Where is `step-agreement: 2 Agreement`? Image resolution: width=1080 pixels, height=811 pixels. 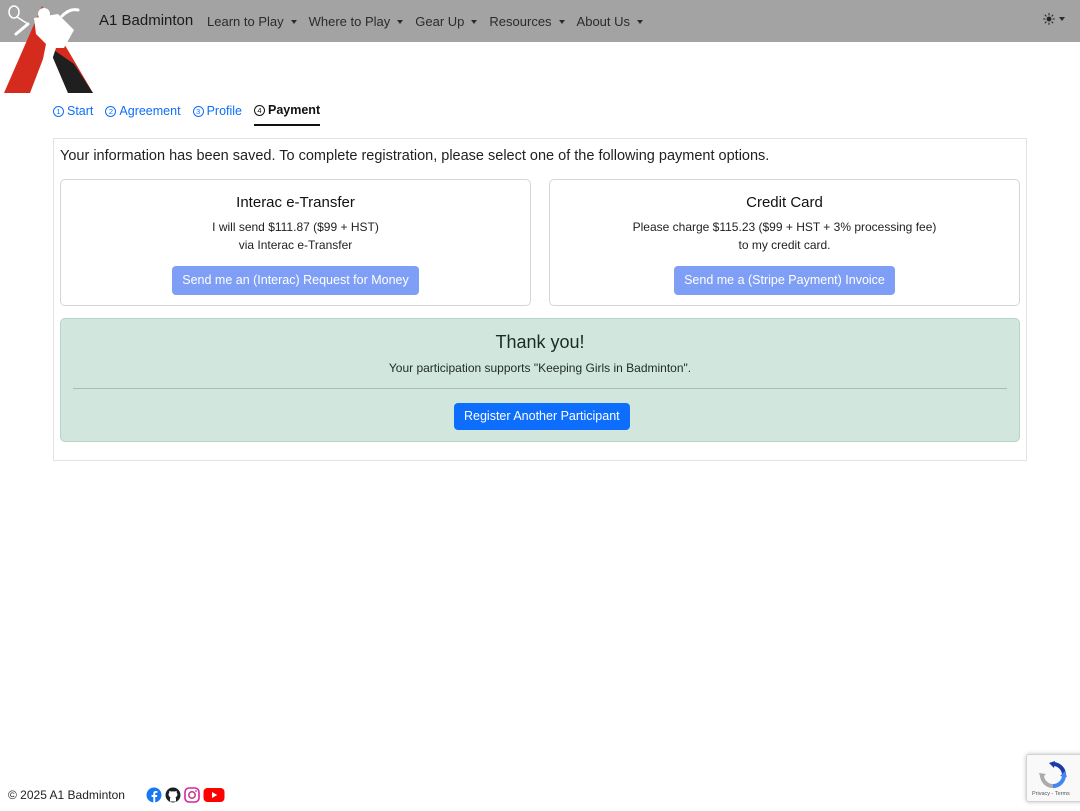 step-agreement: 2 Agreement is located at coordinates (143, 114).